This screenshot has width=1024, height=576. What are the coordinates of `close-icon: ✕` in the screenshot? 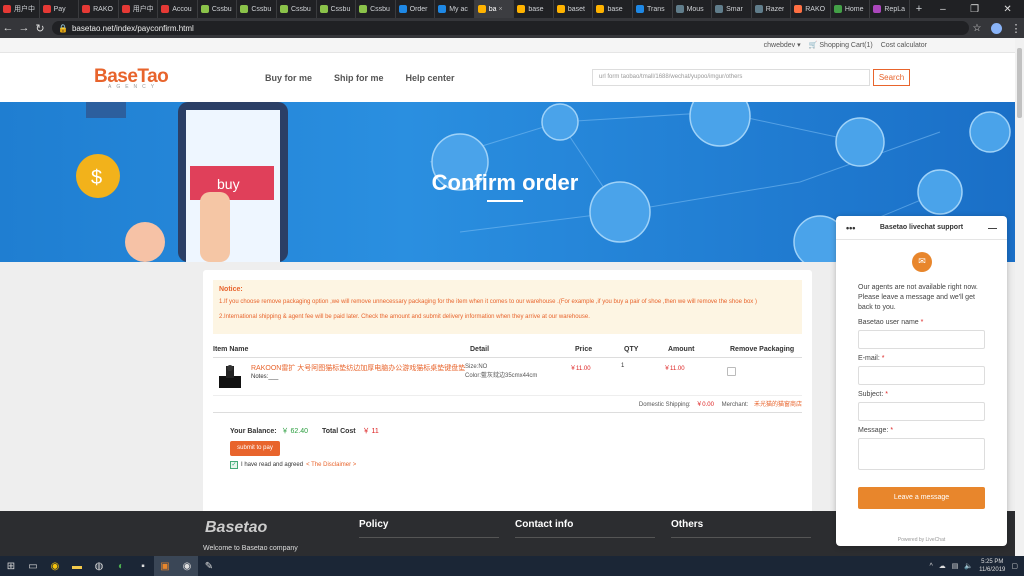 It's located at (1007, 9).